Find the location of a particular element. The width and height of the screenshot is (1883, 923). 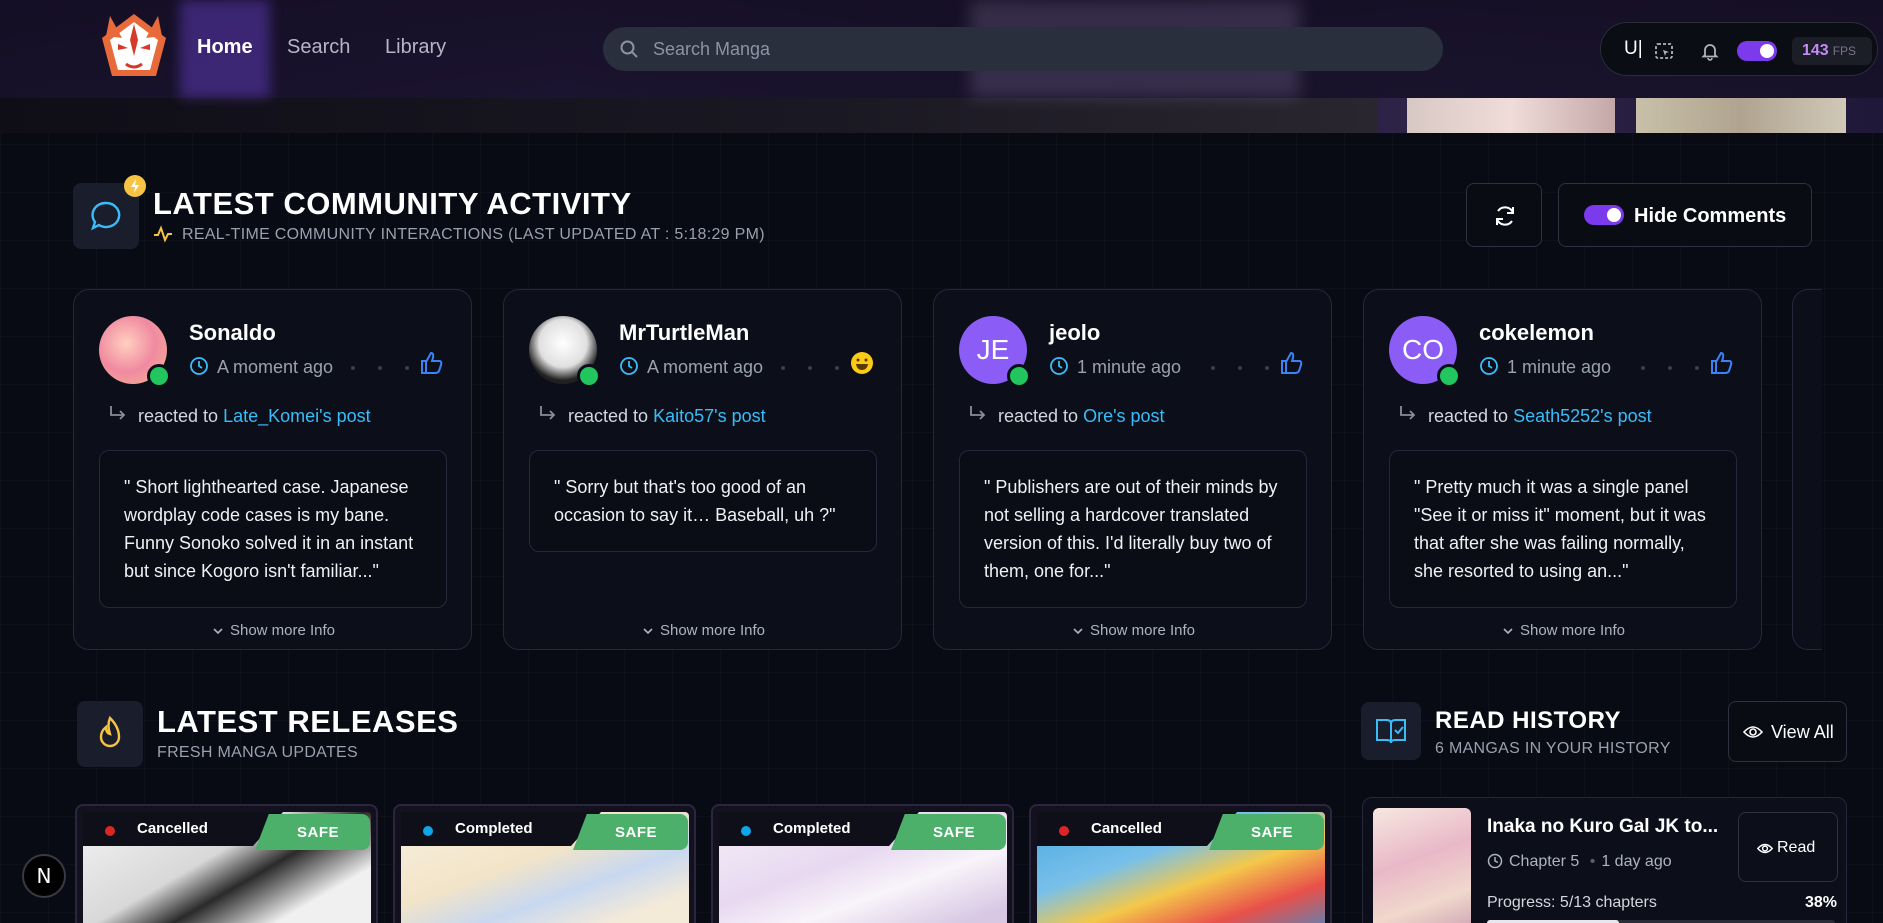

progress-percent: 38% is located at coordinates (1821, 902).